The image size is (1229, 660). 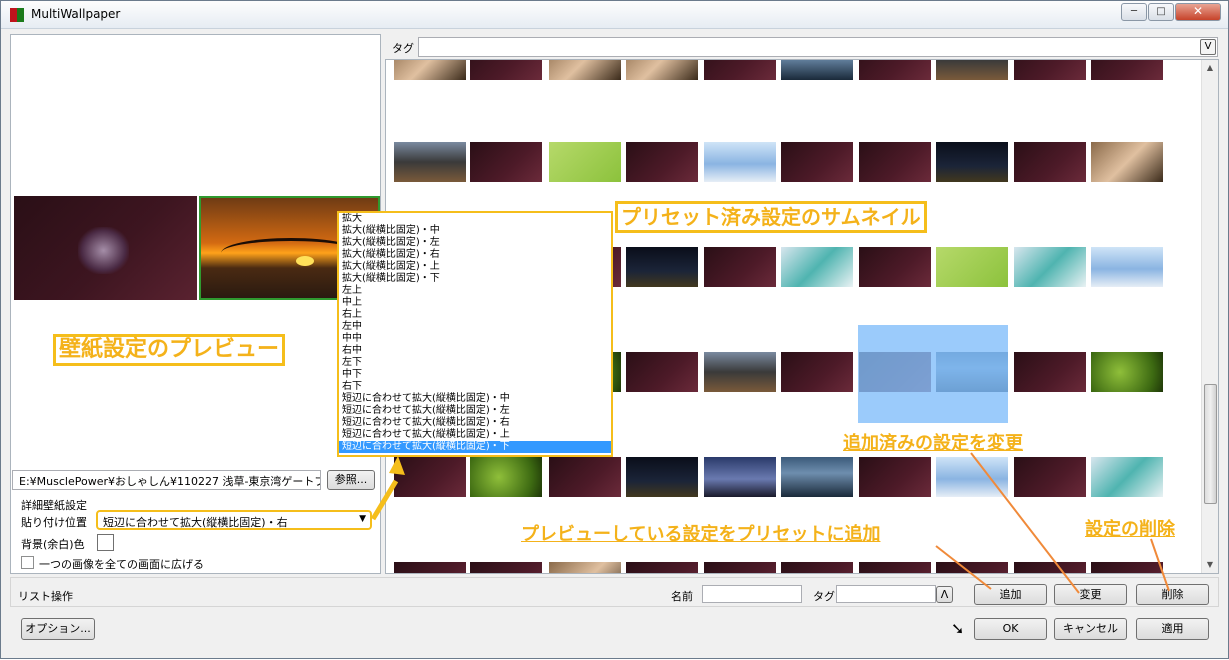 I want to click on preview-arrowhead, so click(x=397, y=465).